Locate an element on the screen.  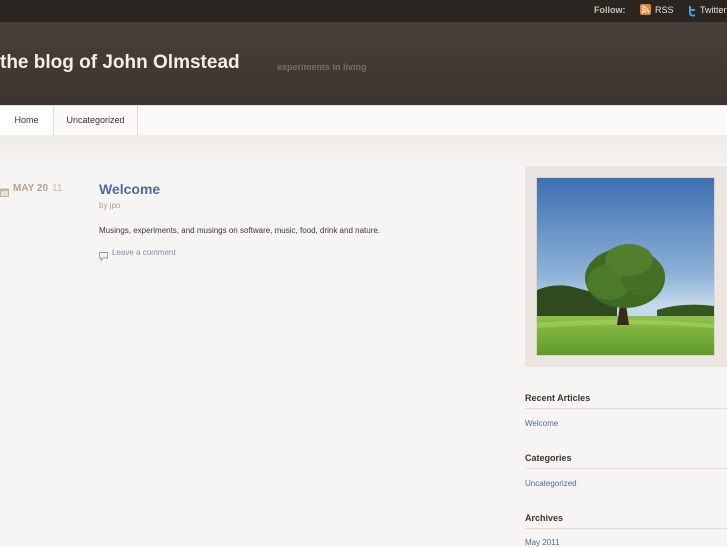
categories-title: Categories is located at coordinates (548, 458).